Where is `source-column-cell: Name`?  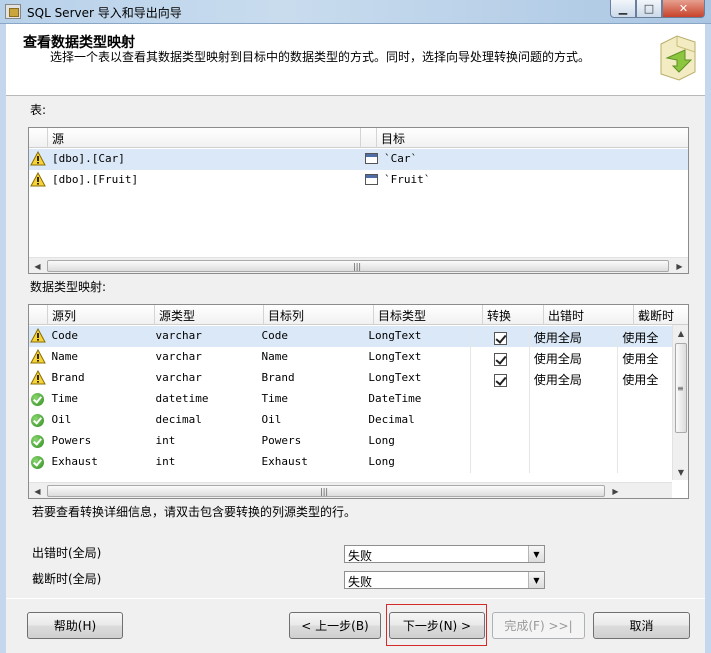 source-column-cell: Name is located at coordinates (64, 356).